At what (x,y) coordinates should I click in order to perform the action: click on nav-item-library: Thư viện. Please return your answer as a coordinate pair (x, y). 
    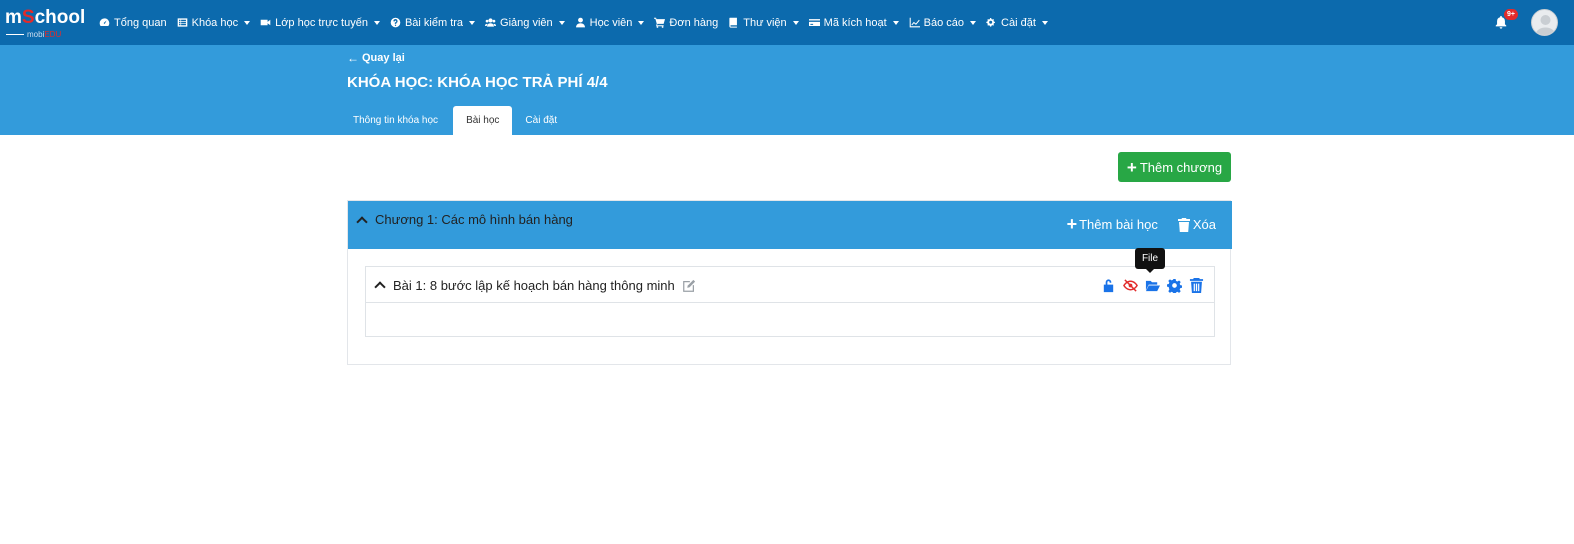
    Looking at the image, I should click on (763, 22).